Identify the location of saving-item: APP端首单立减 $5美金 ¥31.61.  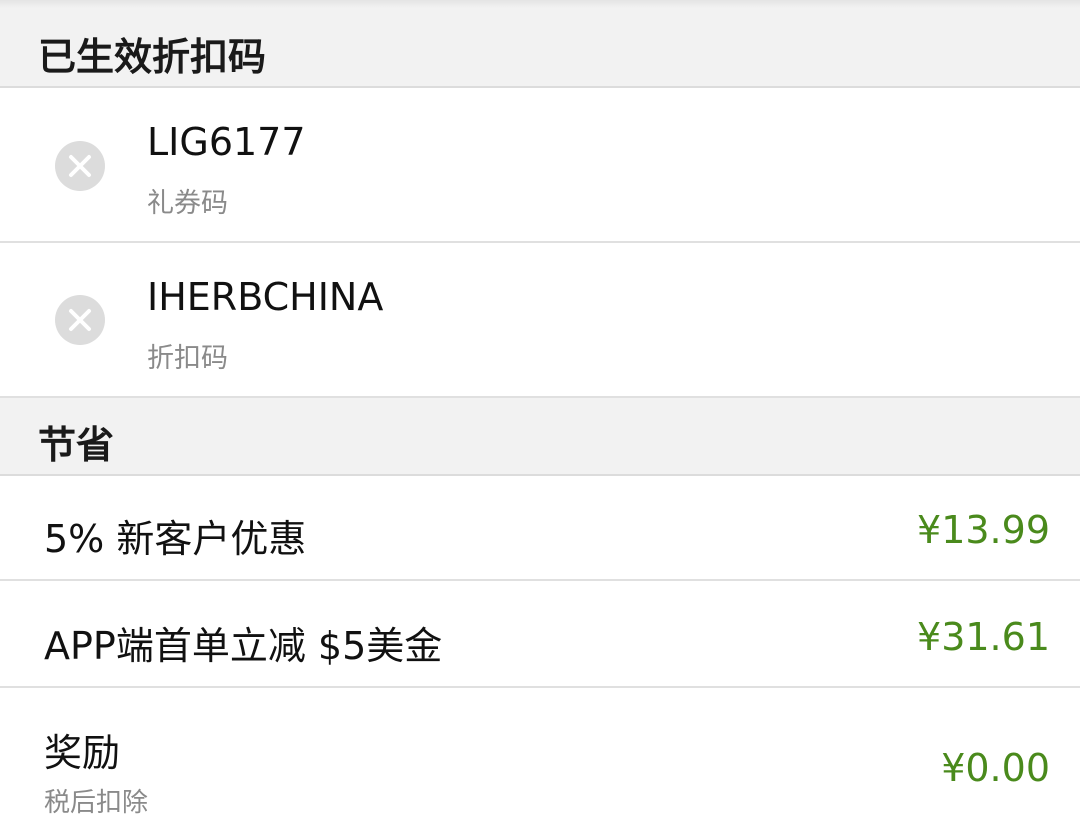
(540, 634).